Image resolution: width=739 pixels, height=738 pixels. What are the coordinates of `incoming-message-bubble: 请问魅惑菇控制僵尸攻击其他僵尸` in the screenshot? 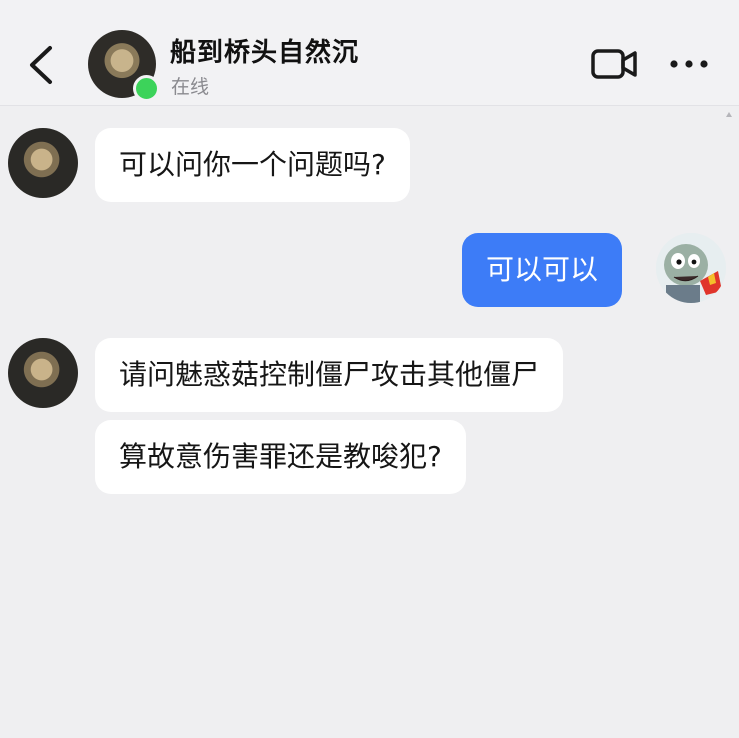 It's located at (329, 375).